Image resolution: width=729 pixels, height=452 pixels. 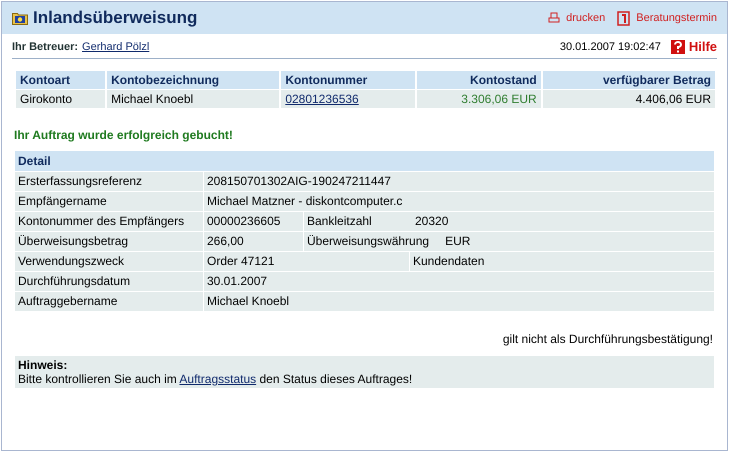 What do you see at coordinates (109, 221) in the screenshot?
I see `field-label: Kontonummer des Empfängers` at bounding box center [109, 221].